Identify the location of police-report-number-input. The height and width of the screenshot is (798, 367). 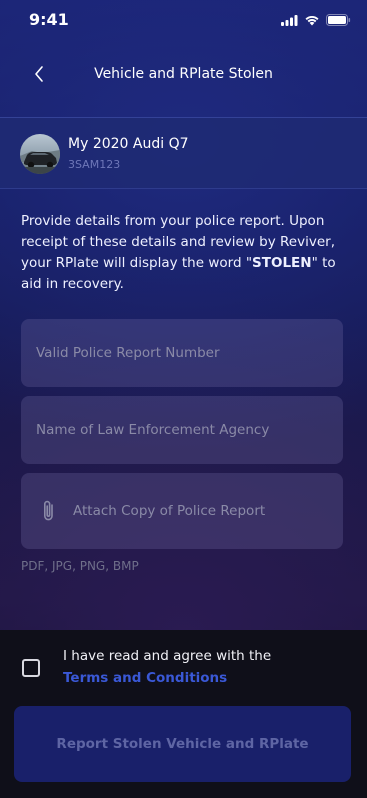
(182, 353).